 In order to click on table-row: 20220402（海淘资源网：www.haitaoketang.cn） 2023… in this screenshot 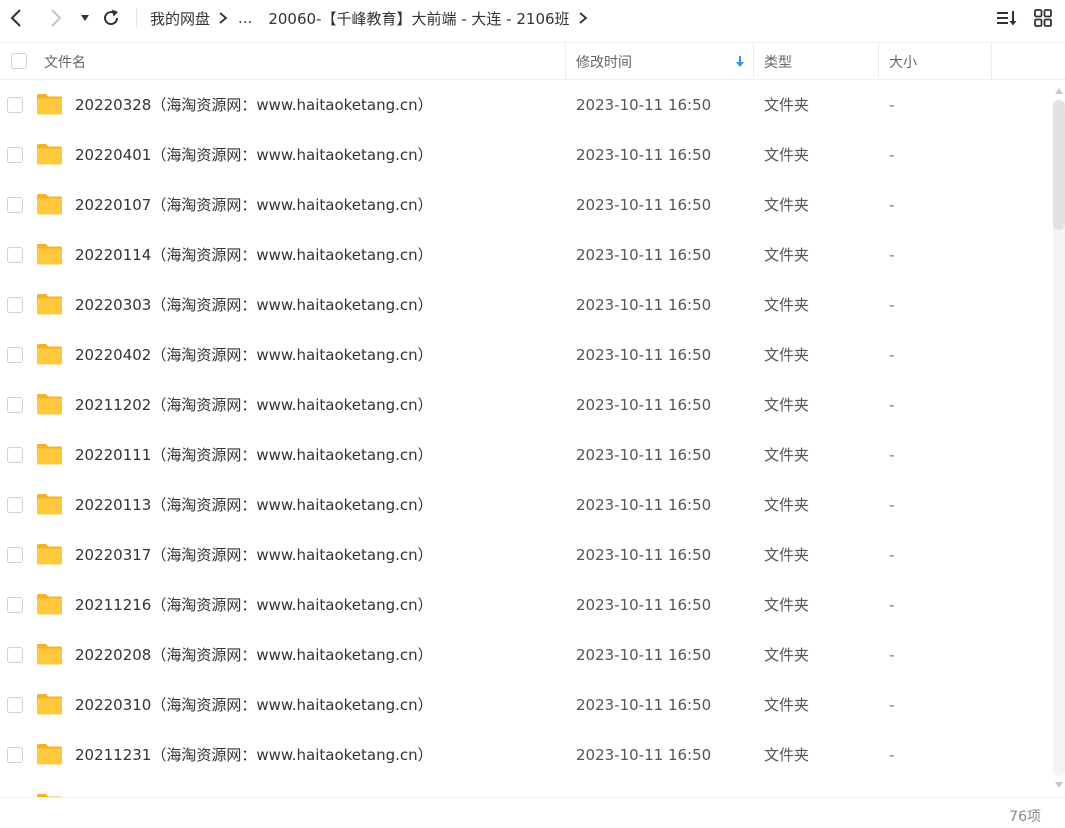, I will do `click(525, 355)`.